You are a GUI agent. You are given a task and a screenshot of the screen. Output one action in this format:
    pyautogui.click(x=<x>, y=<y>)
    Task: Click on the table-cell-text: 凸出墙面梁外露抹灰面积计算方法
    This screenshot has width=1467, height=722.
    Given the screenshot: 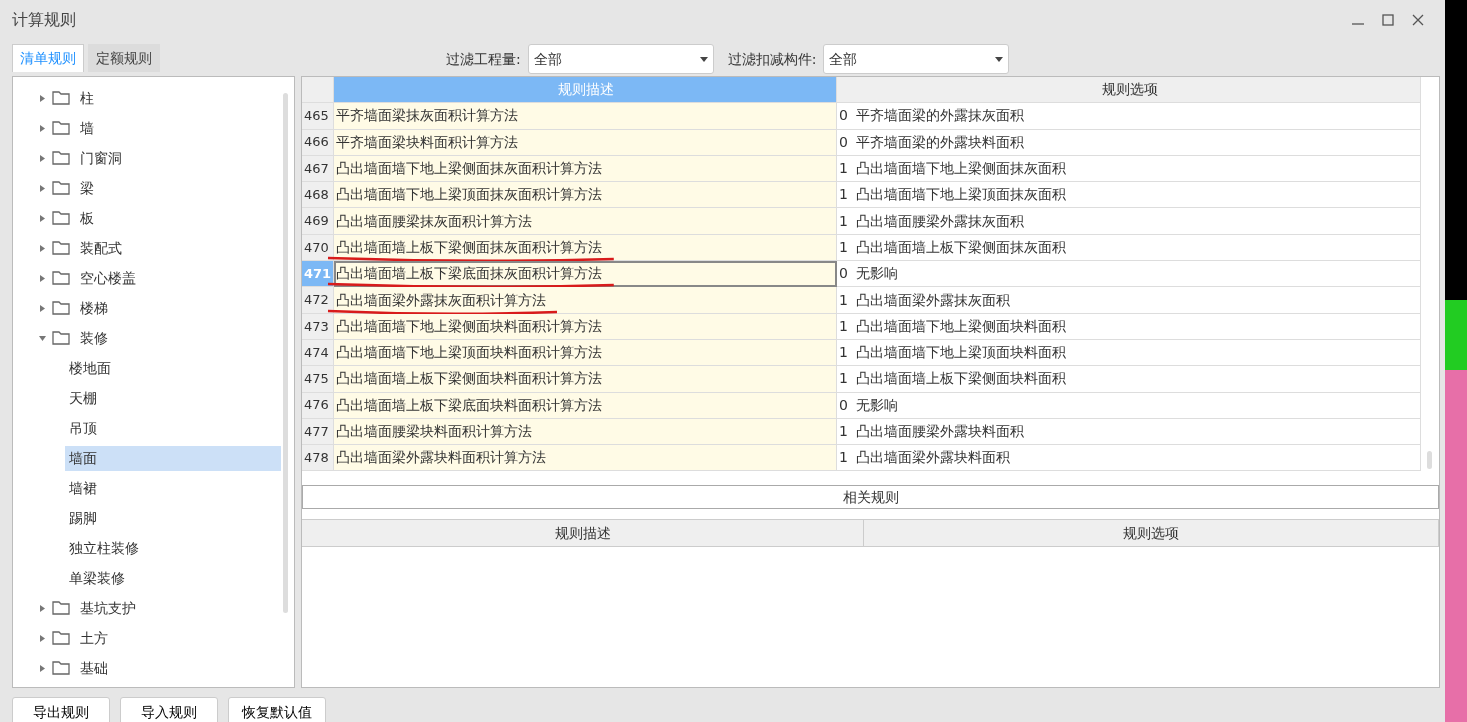 What is the action you would take?
    pyautogui.click(x=441, y=300)
    